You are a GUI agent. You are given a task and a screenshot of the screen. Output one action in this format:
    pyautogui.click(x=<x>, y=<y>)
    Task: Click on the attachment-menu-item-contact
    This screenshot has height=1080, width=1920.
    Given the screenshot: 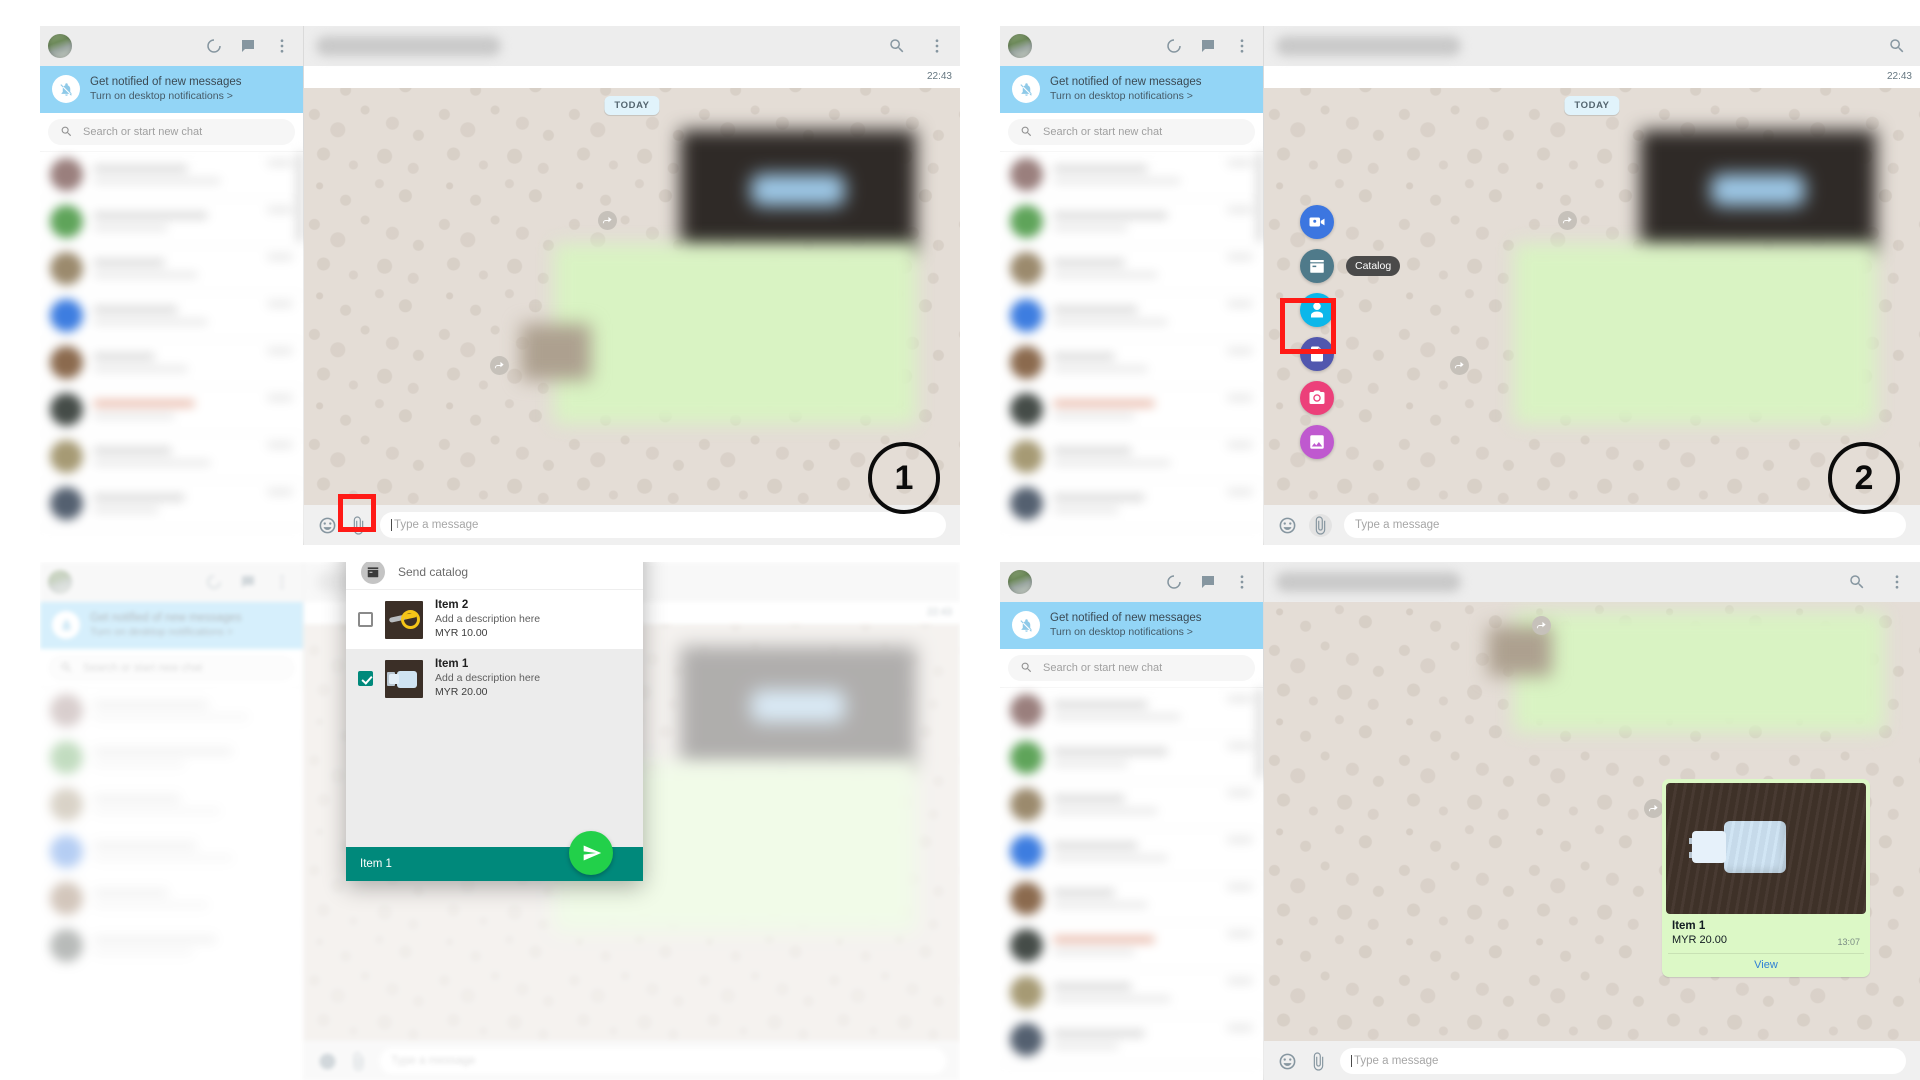 What is the action you would take?
    pyautogui.click(x=1317, y=310)
    